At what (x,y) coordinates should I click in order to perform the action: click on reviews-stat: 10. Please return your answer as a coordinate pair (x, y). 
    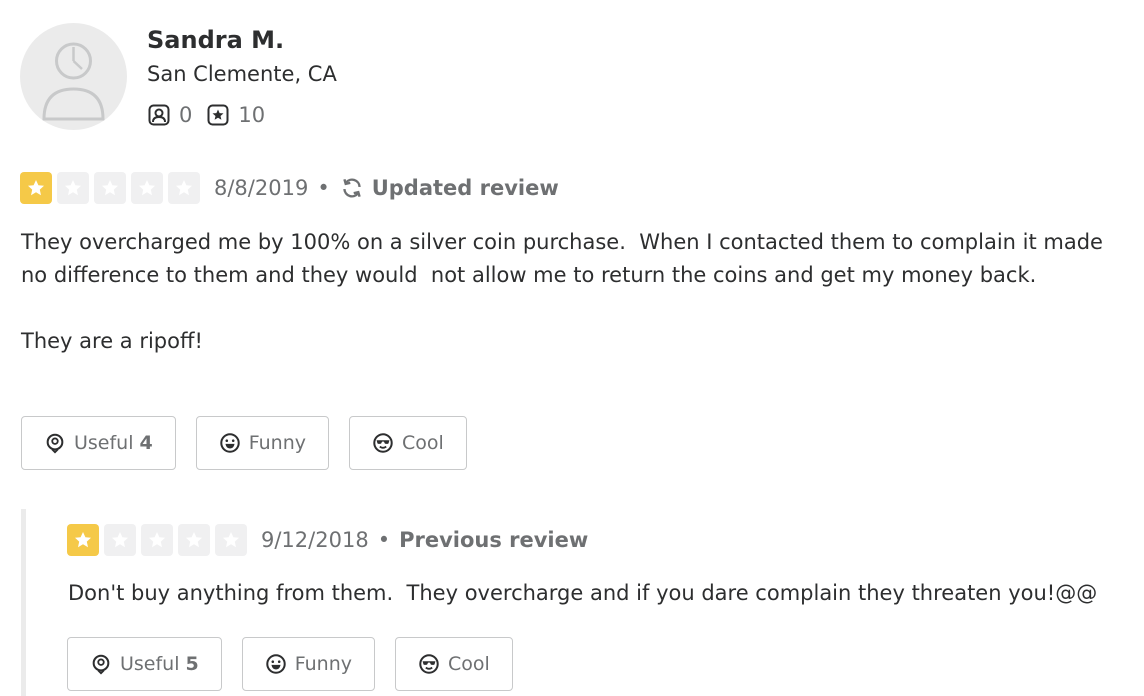
    Looking at the image, I should click on (235, 115).